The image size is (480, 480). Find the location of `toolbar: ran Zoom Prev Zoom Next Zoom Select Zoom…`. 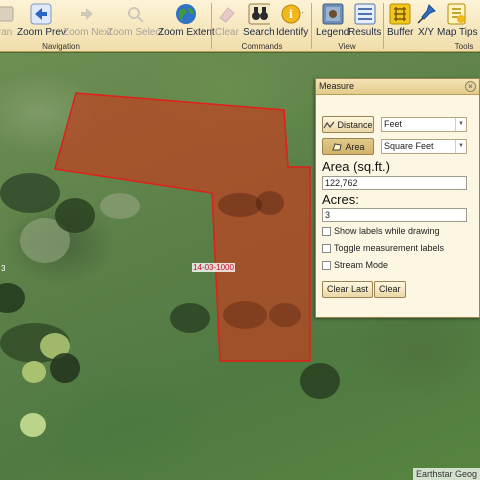

toolbar: ran Zoom Prev Zoom Next Zoom Select Zoom… is located at coordinates (240, 26).